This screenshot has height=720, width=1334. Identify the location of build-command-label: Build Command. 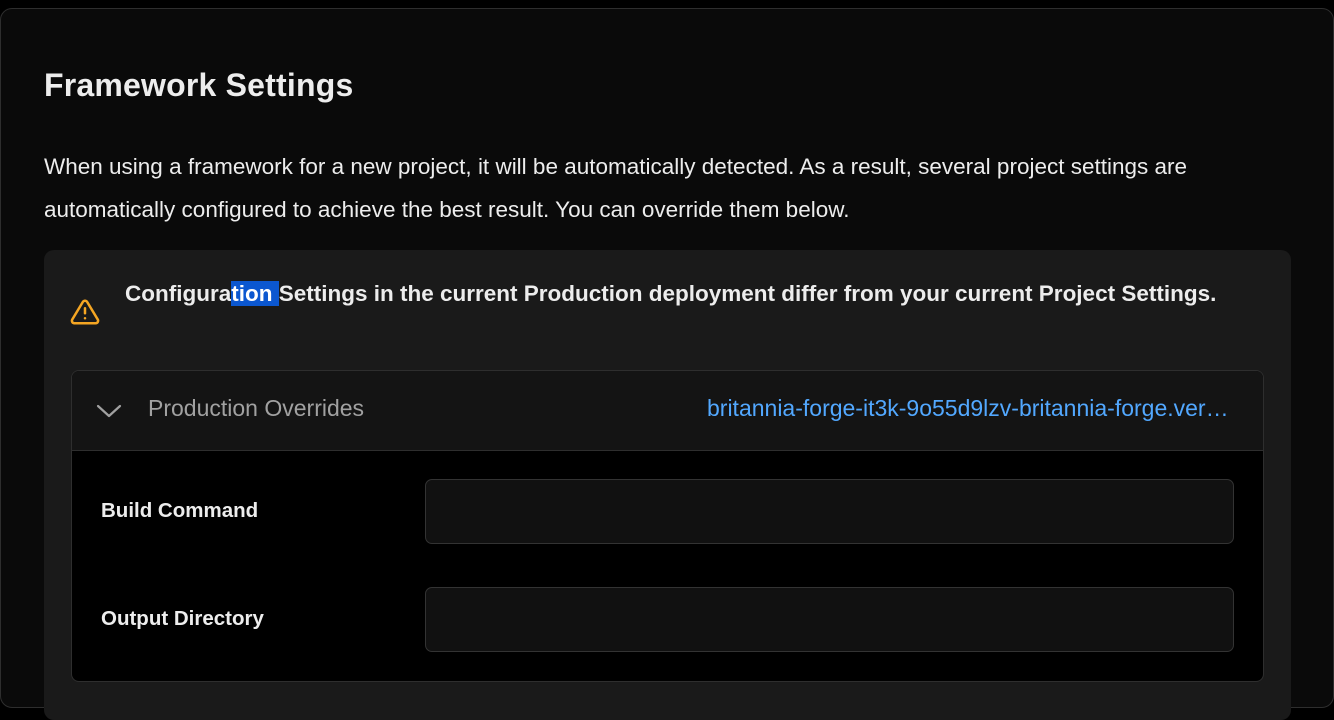
(180, 510).